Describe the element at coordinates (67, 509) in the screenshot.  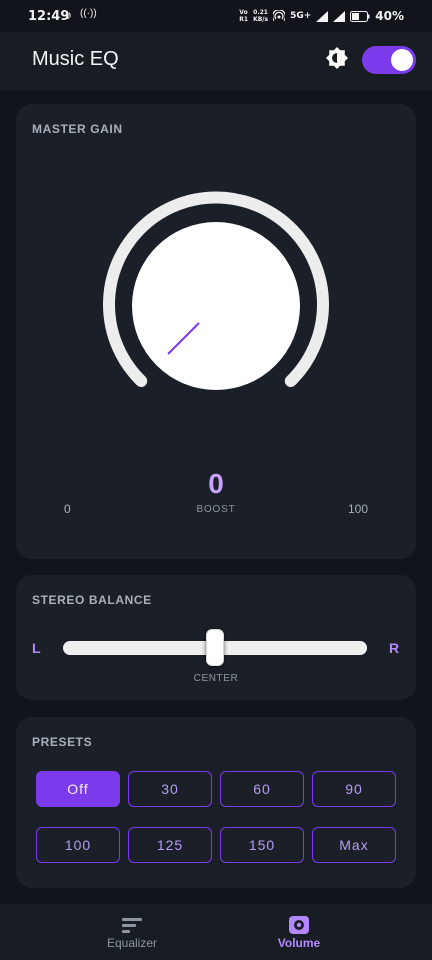
I see `gain-min-label: 0` at that location.